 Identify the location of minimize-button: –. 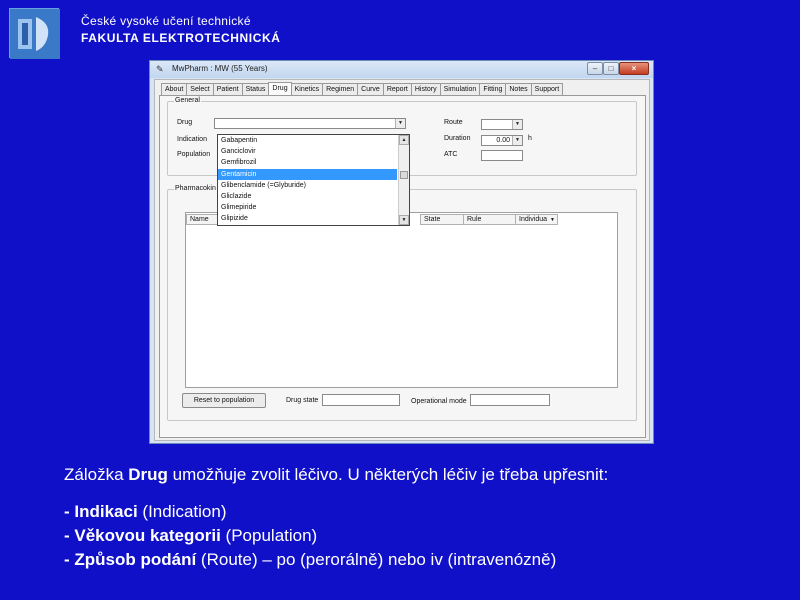
(595, 68).